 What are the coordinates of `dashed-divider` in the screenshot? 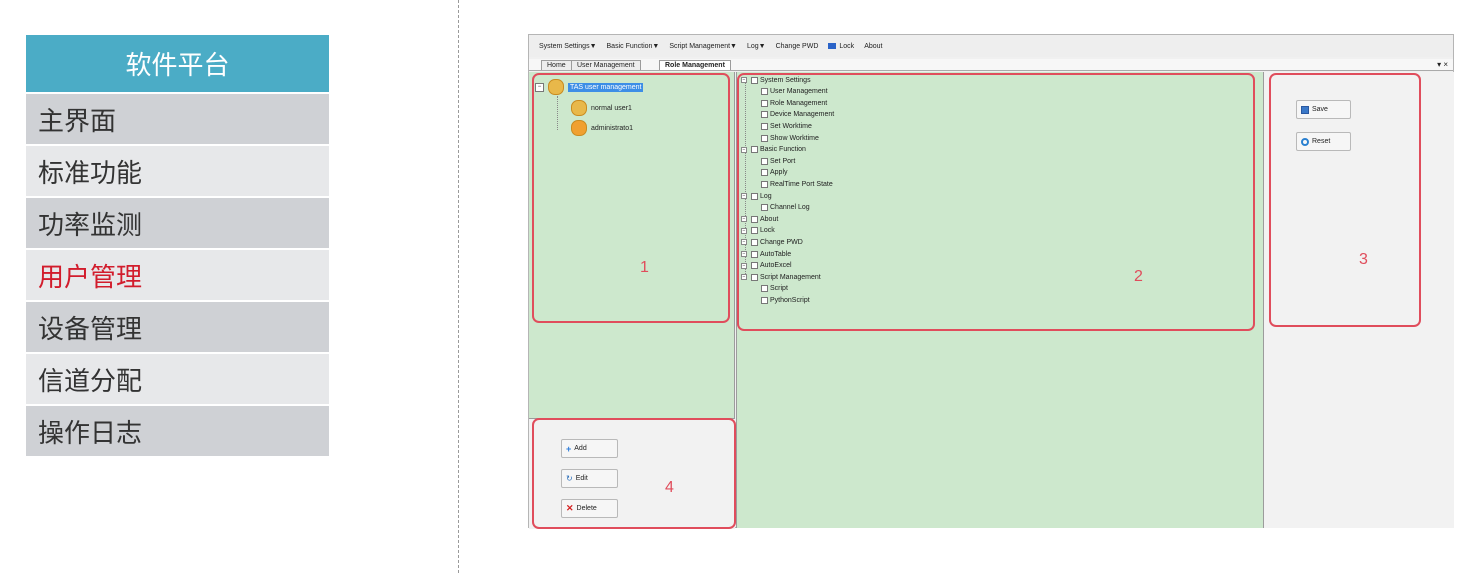 It's located at (458, 286).